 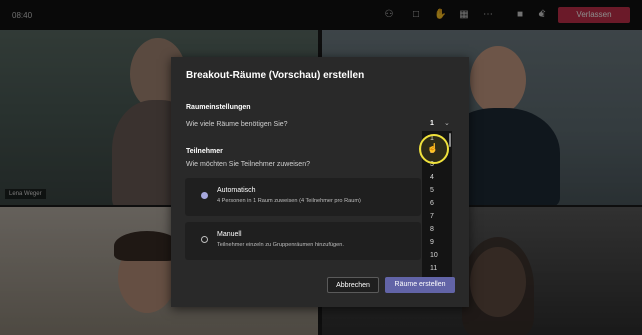 What do you see at coordinates (248, 164) in the screenshot?
I see `assign-question: Wie möchten Sie Teilnehmer zuweisen?` at bounding box center [248, 164].